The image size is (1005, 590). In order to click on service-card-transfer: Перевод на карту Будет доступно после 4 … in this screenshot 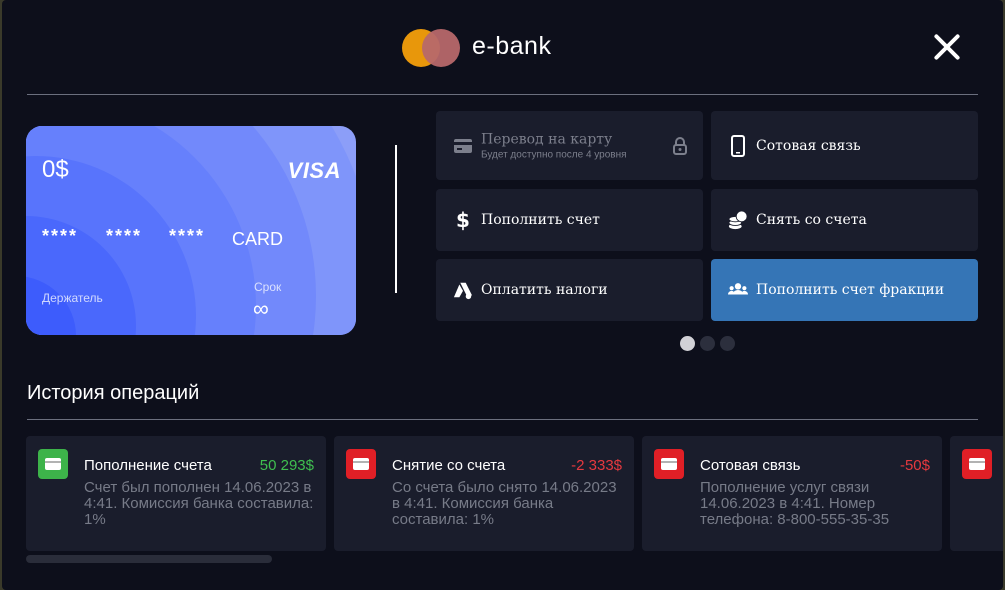, I will do `click(569, 145)`.